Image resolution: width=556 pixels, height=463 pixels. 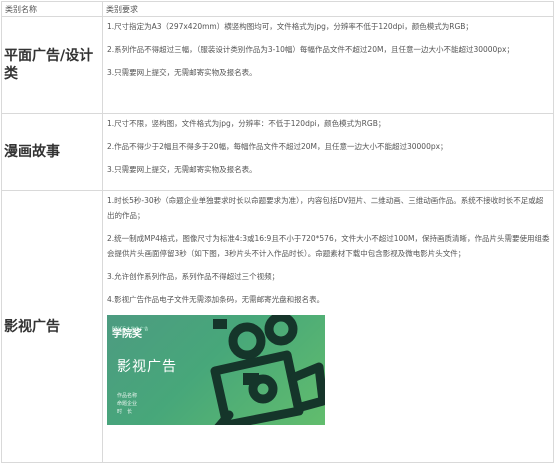 What do you see at coordinates (52, 326) in the screenshot?
I see `category-video-ad: 影视广告` at bounding box center [52, 326].